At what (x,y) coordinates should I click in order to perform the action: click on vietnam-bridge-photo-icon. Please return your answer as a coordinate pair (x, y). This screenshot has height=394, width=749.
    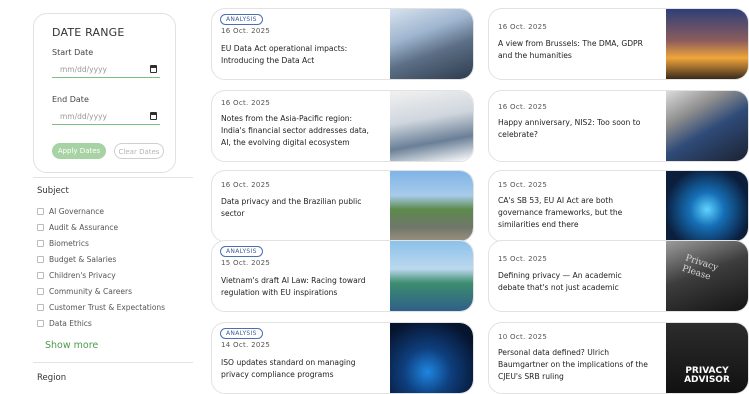
    Looking at the image, I should click on (431, 276).